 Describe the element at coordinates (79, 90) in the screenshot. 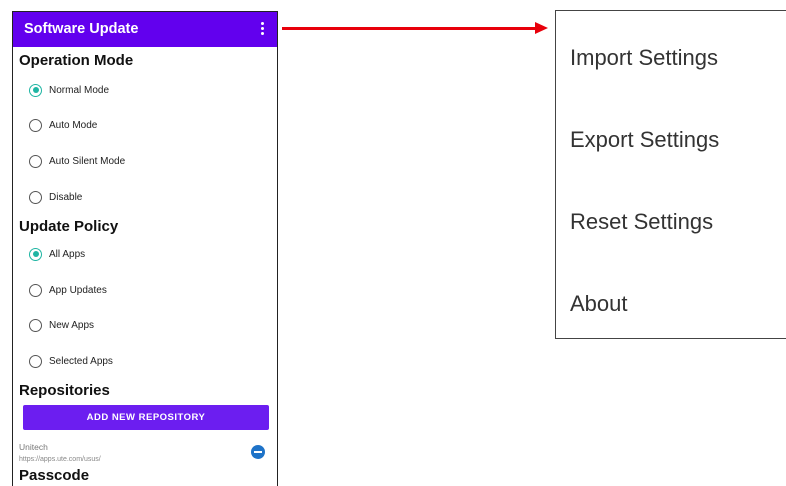

I see `radio-label: Normal Mode` at that location.